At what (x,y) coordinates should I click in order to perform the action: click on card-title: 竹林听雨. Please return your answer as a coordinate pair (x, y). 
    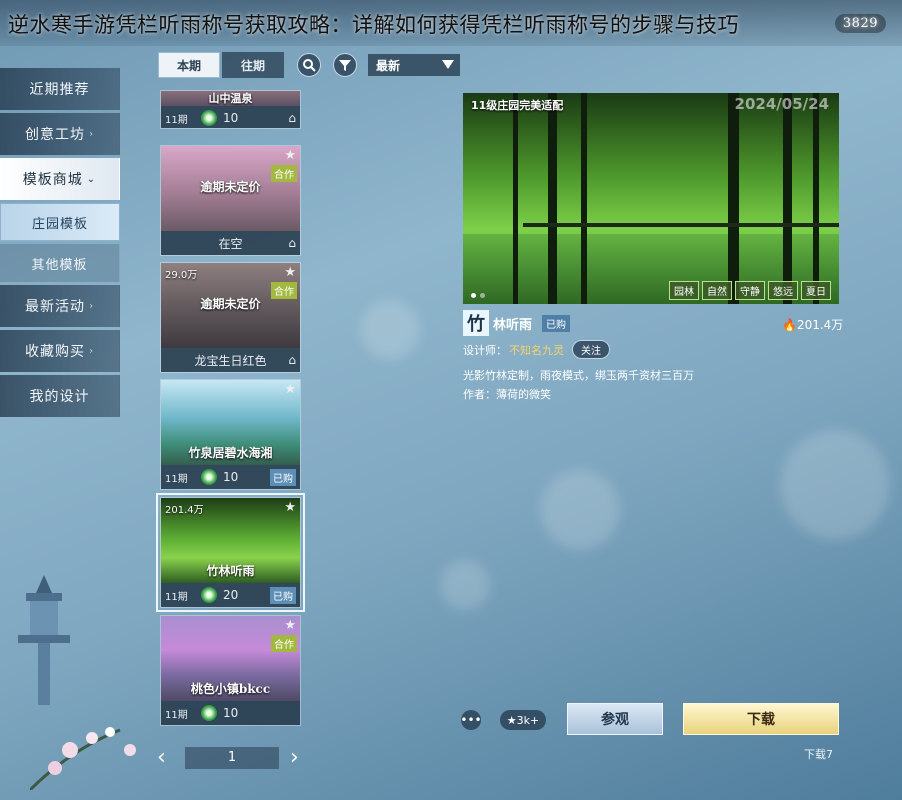
    Looking at the image, I should click on (230, 571).